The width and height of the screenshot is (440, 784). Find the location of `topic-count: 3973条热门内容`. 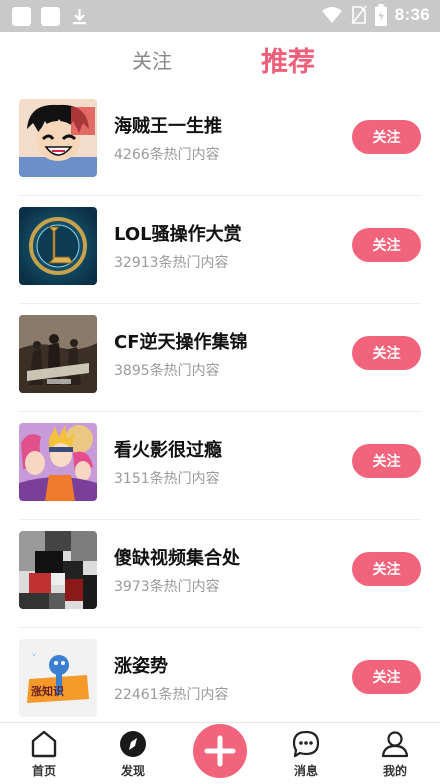

topic-count: 3973条热门内容 is located at coordinates (167, 587).